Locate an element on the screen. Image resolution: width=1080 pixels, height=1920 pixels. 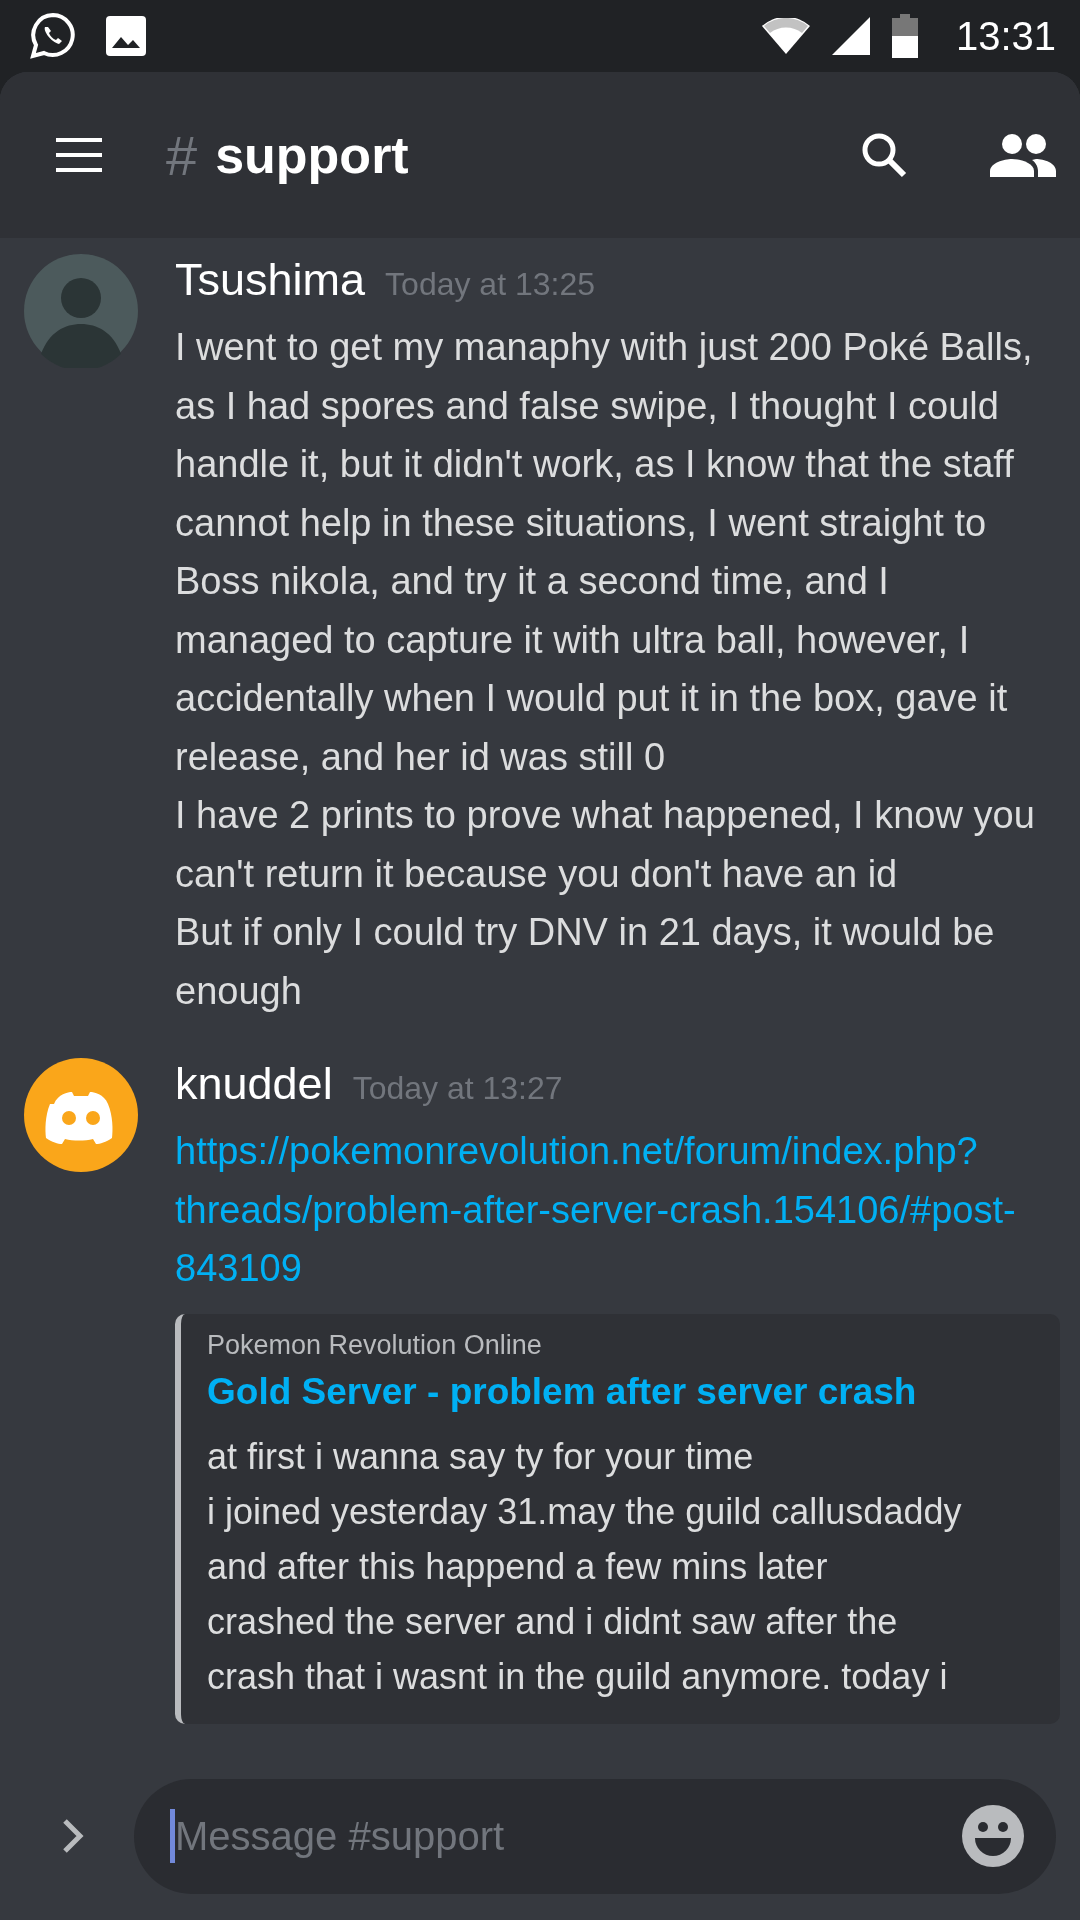
embed-text: and after this happend a few mins later is located at coordinates (518, 1566).